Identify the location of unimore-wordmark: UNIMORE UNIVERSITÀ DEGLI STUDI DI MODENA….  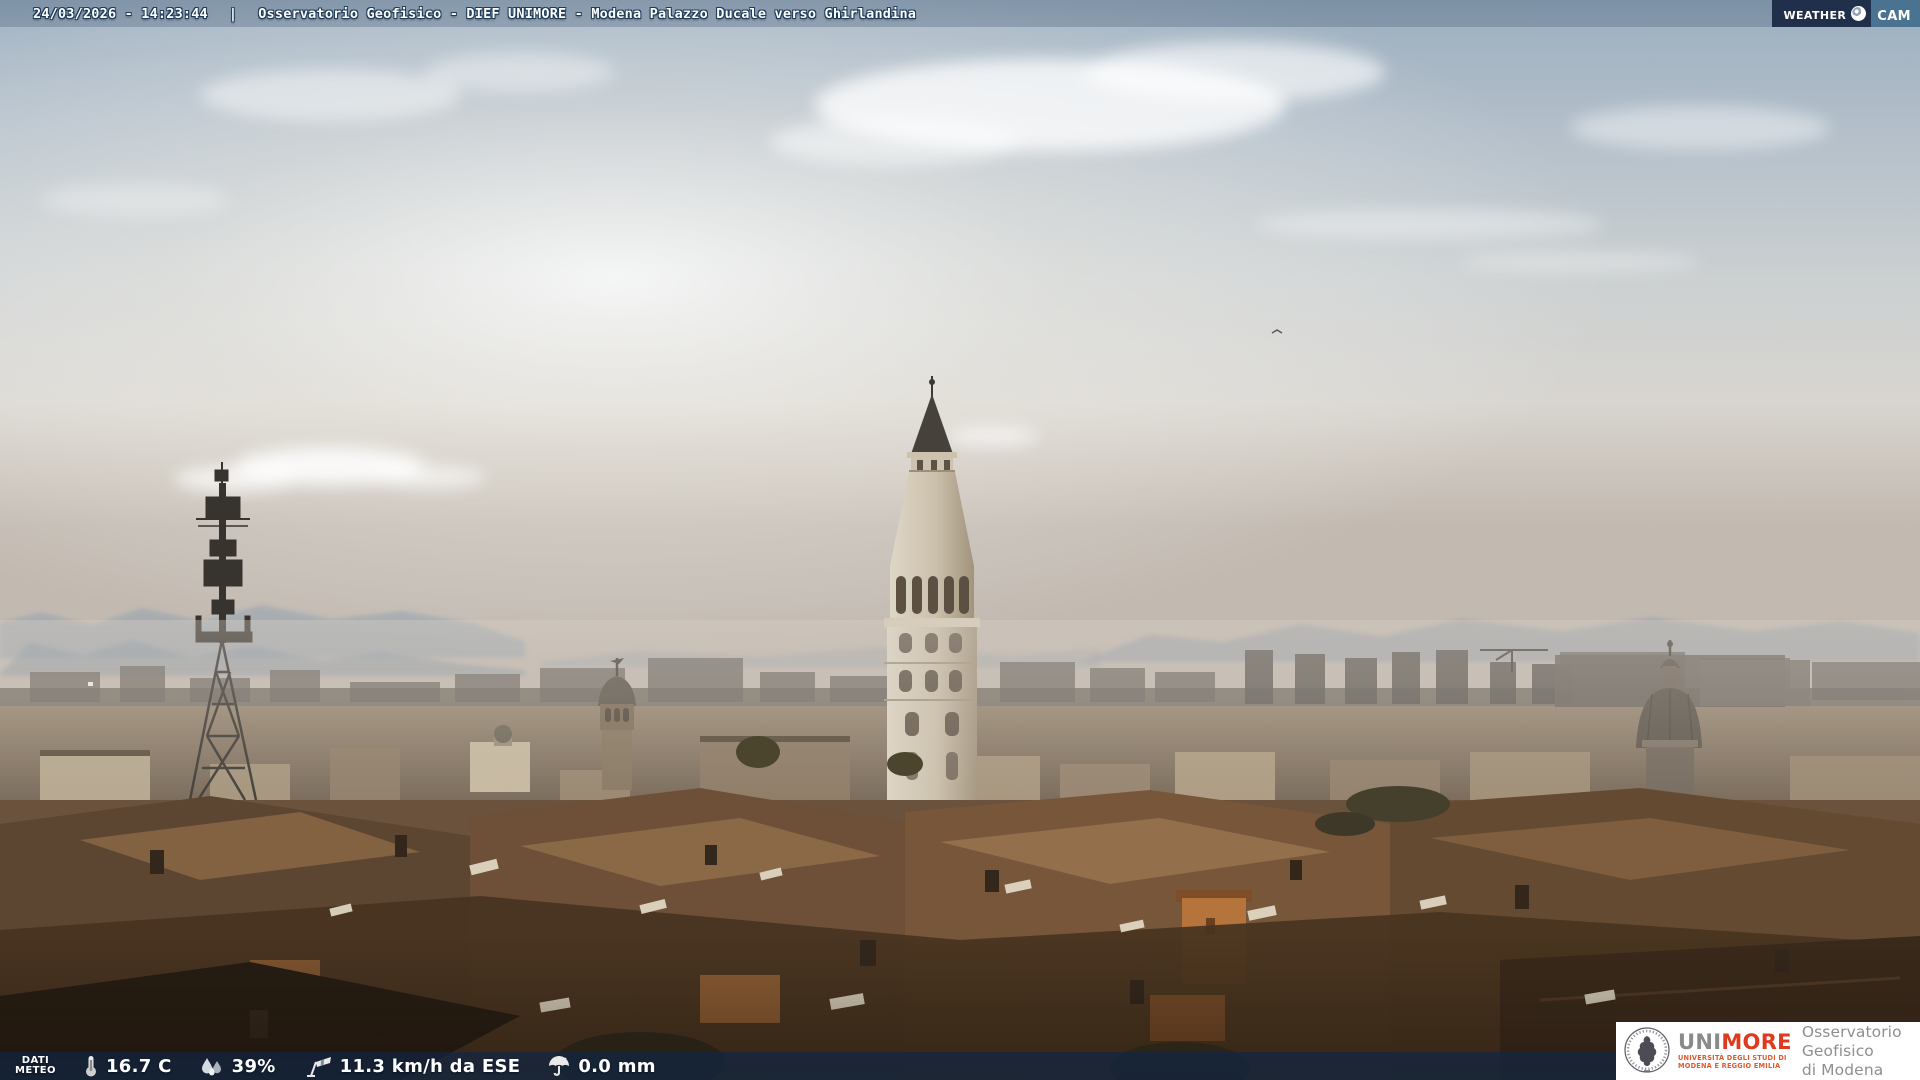
(1735, 1049).